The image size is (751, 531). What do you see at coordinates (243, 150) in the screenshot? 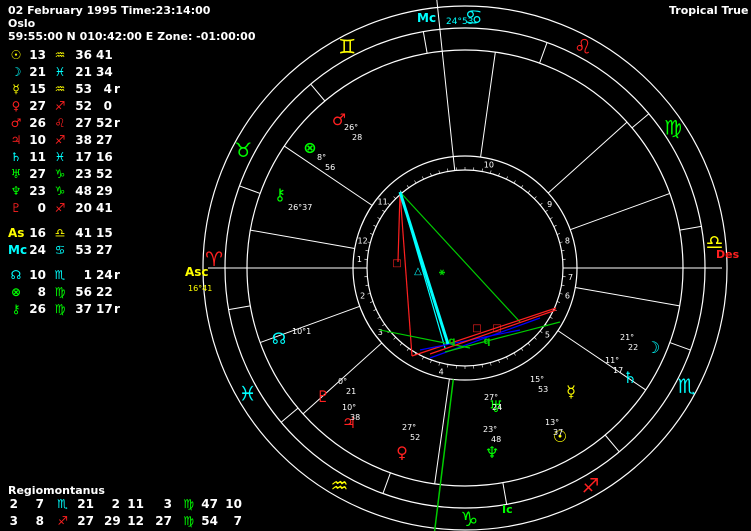
I see `zodiac-sign-icon: ♉` at bounding box center [243, 150].